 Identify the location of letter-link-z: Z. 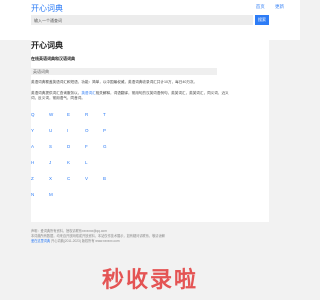
(32, 178).